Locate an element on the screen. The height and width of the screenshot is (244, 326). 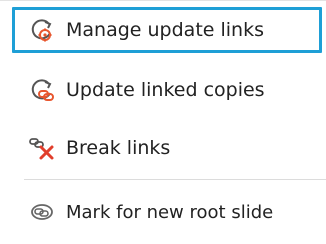
menu-item-label: Break links is located at coordinates (118, 148).